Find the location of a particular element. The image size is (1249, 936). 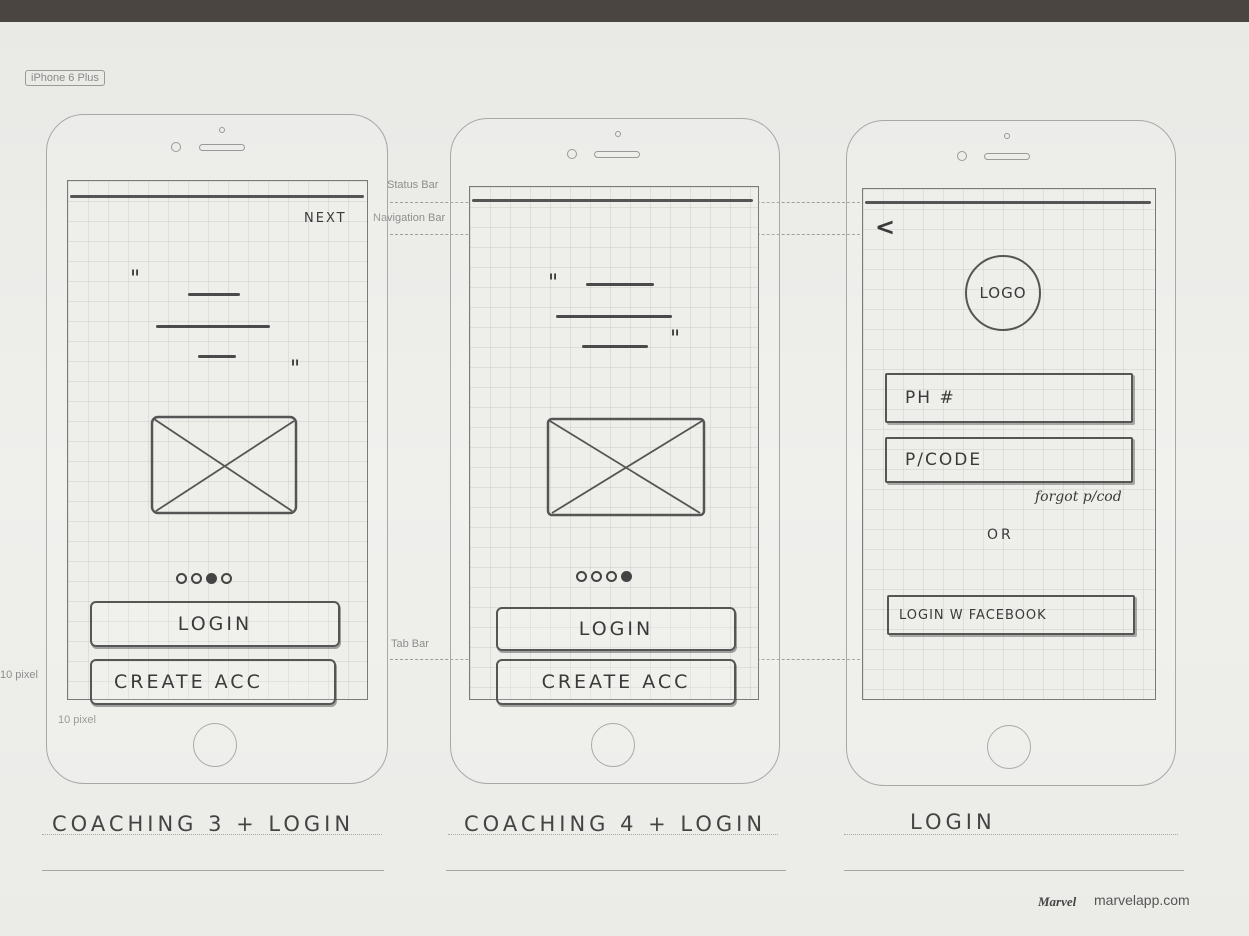

next-button: NEXT is located at coordinates (325, 218).